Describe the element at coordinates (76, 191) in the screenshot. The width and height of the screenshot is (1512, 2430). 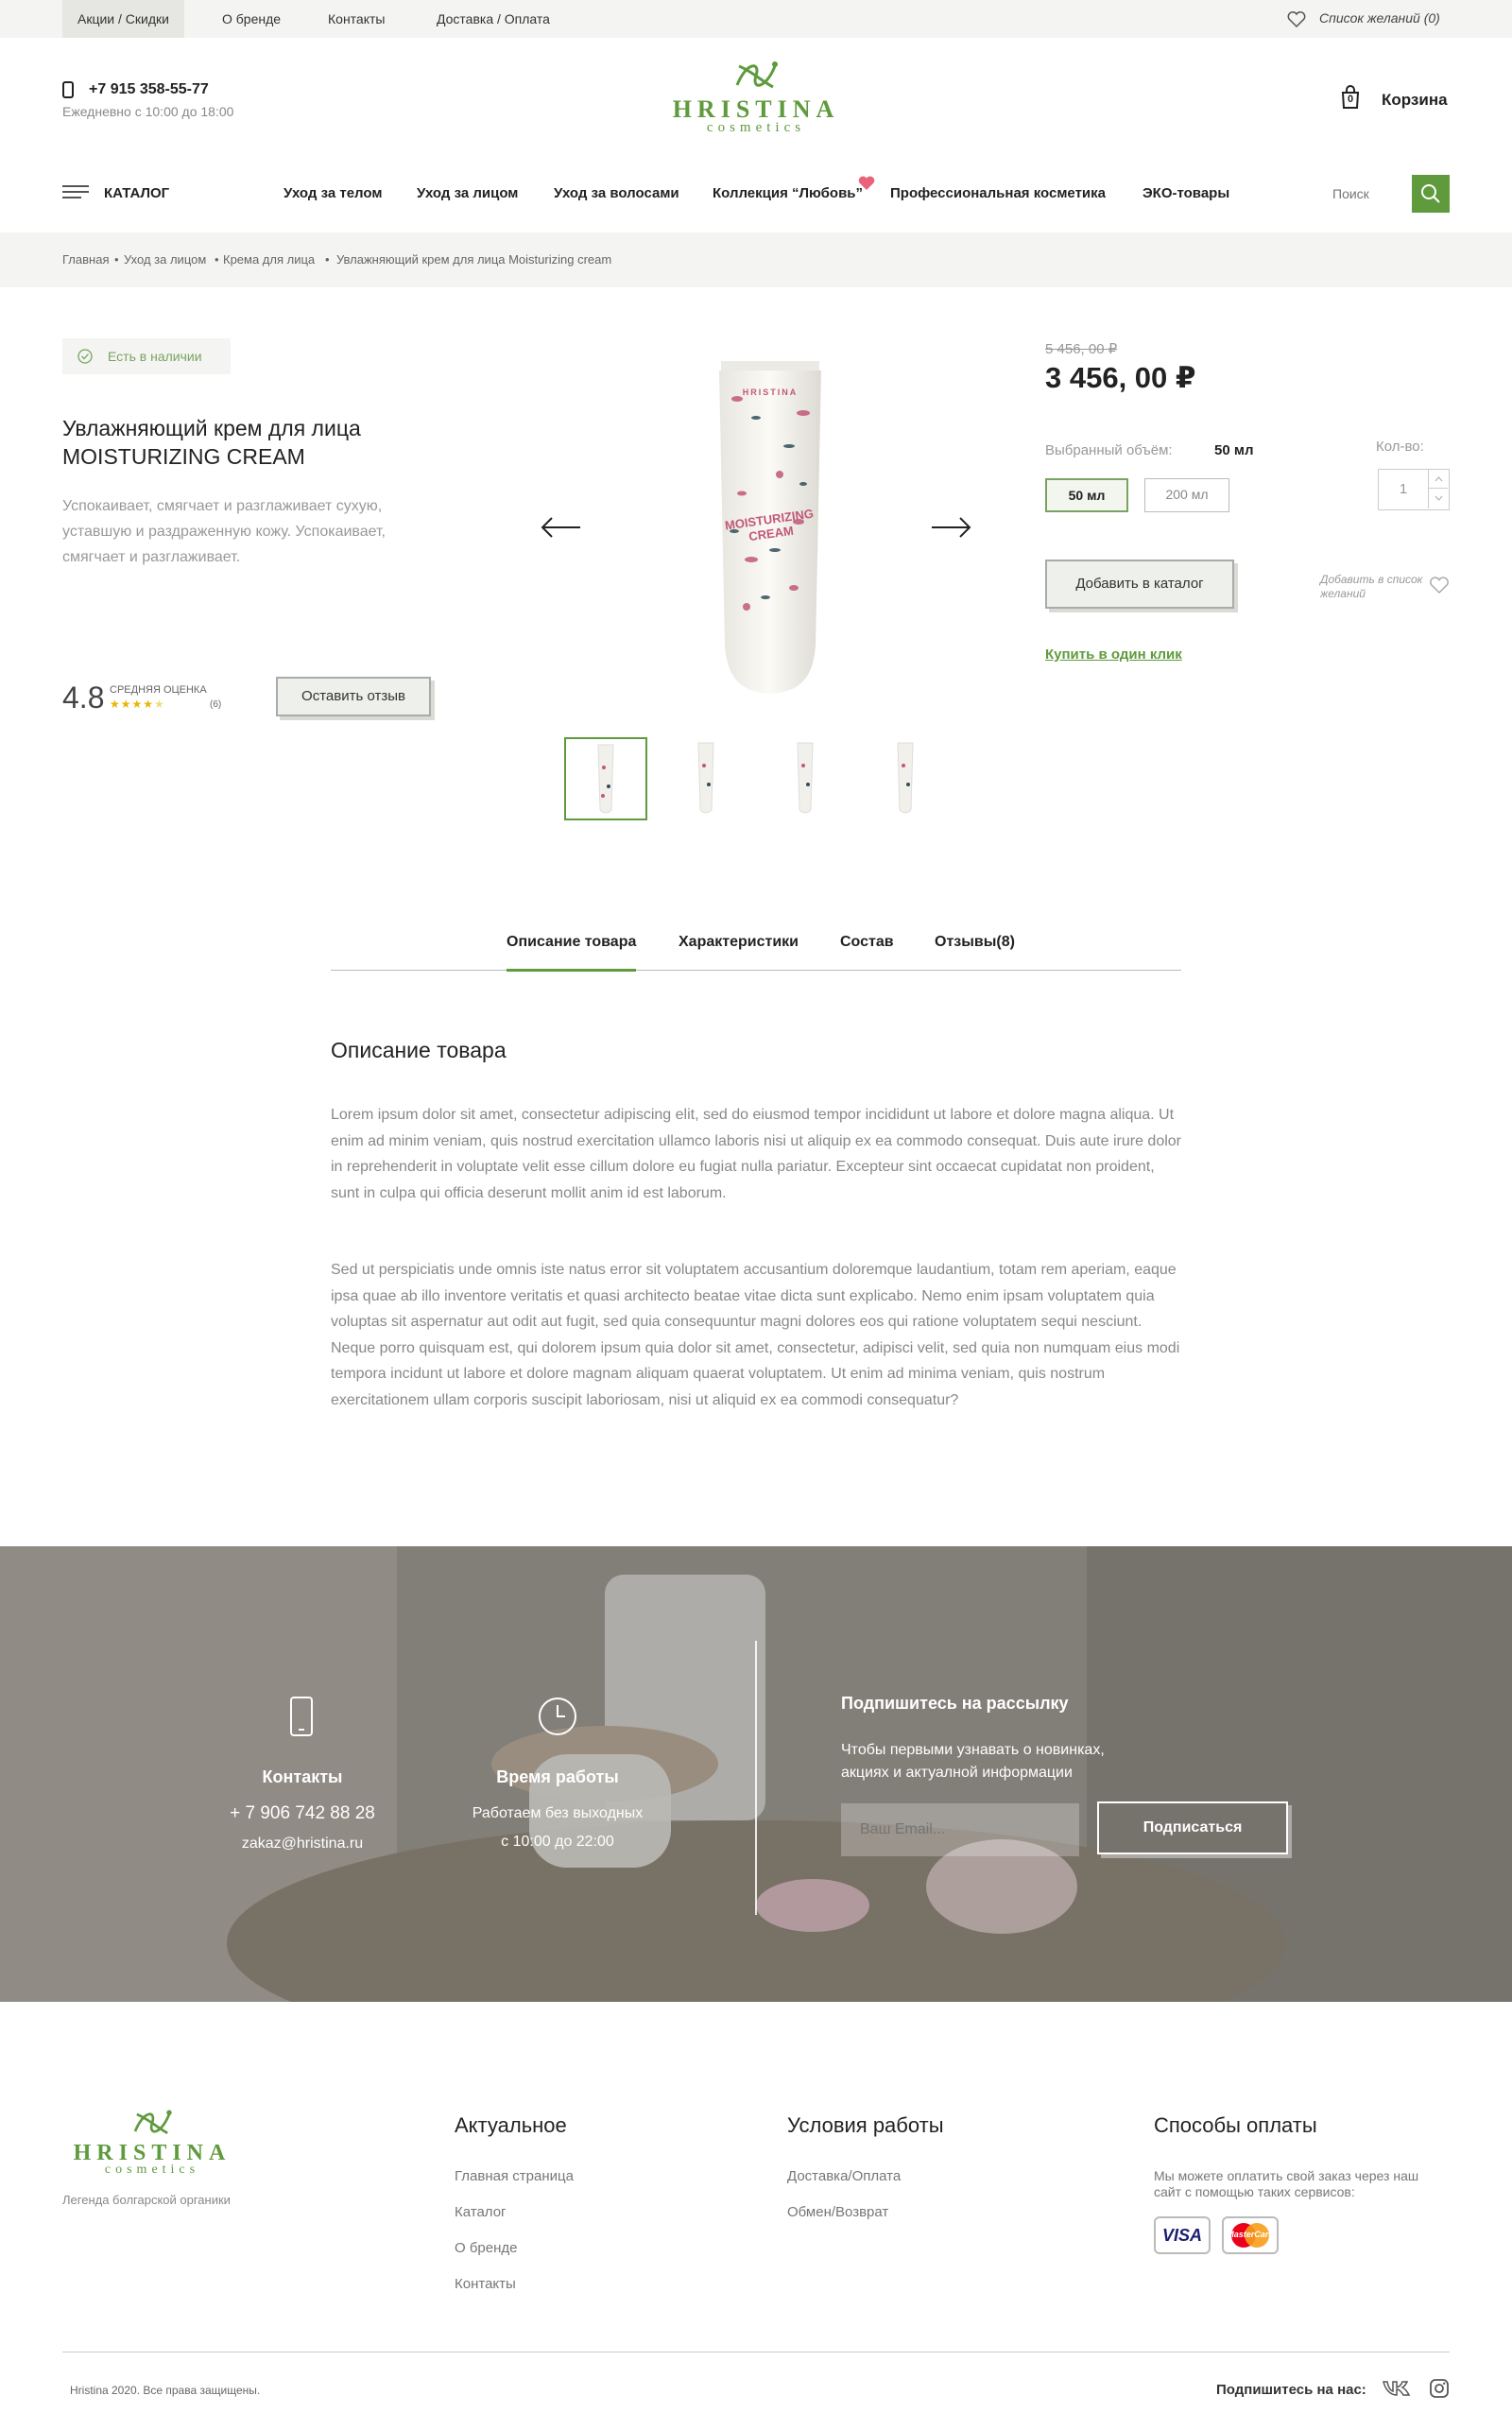
I see `menu-icon` at that location.